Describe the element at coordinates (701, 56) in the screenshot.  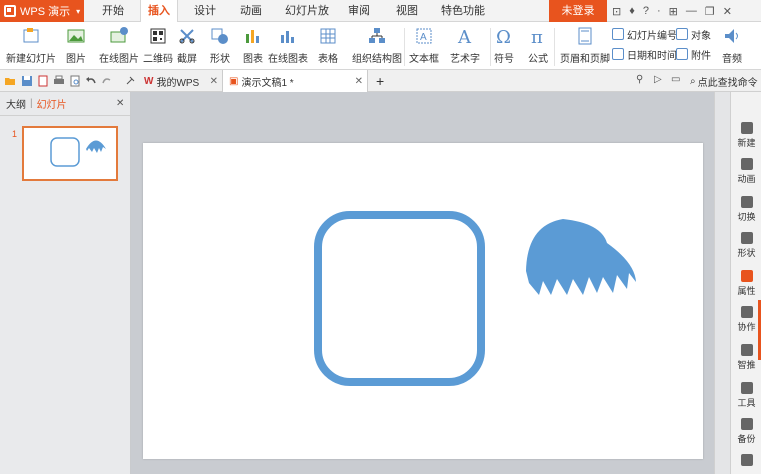
I see `attachment-label: 附件` at that location.